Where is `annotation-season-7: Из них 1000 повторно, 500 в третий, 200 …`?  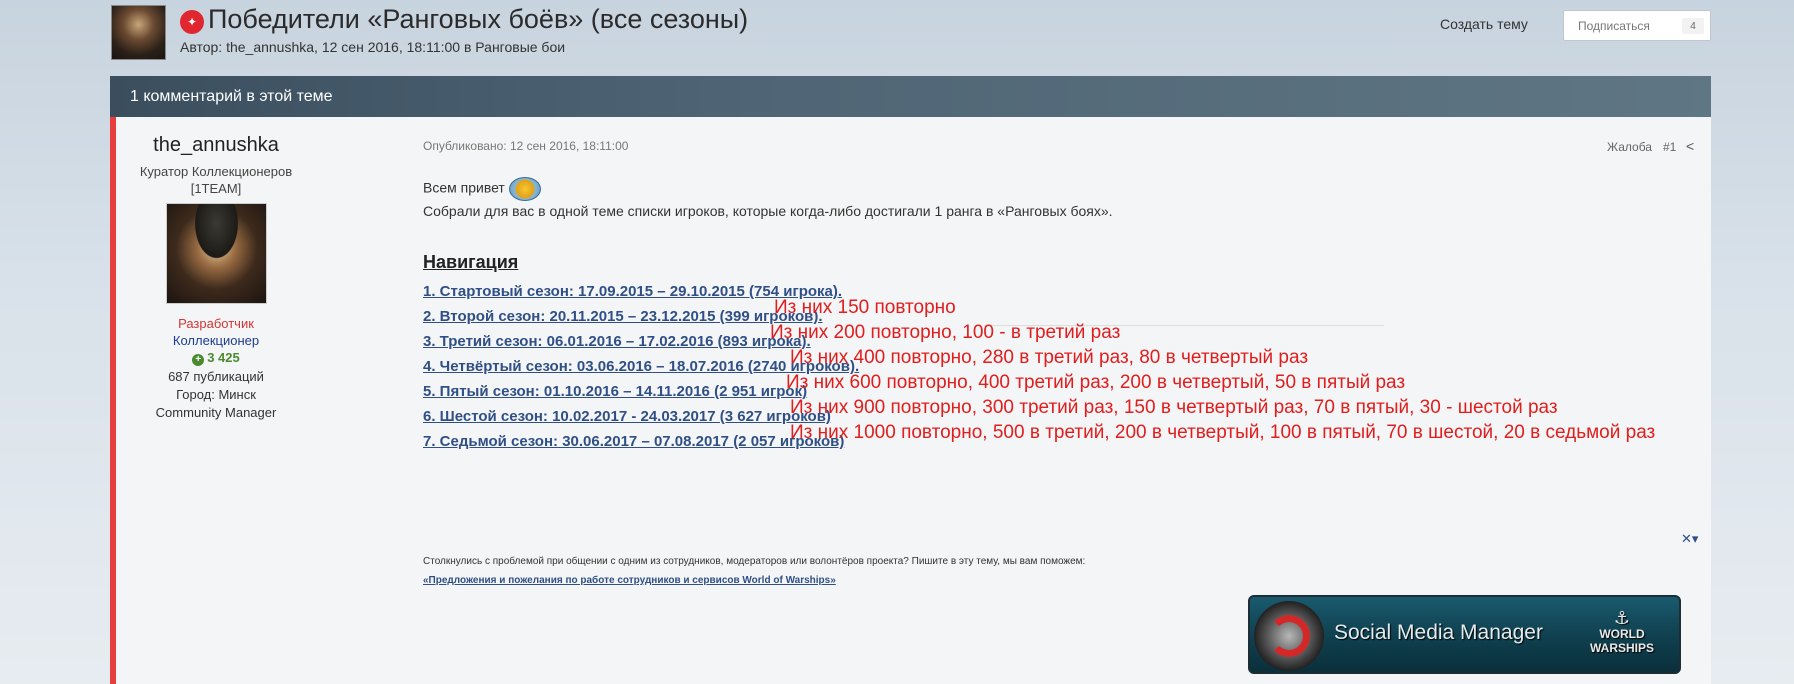 annotation-season-7: Из них 1000 повторно, 500 в третий, 200 … is located at coordinates (1223, 432).